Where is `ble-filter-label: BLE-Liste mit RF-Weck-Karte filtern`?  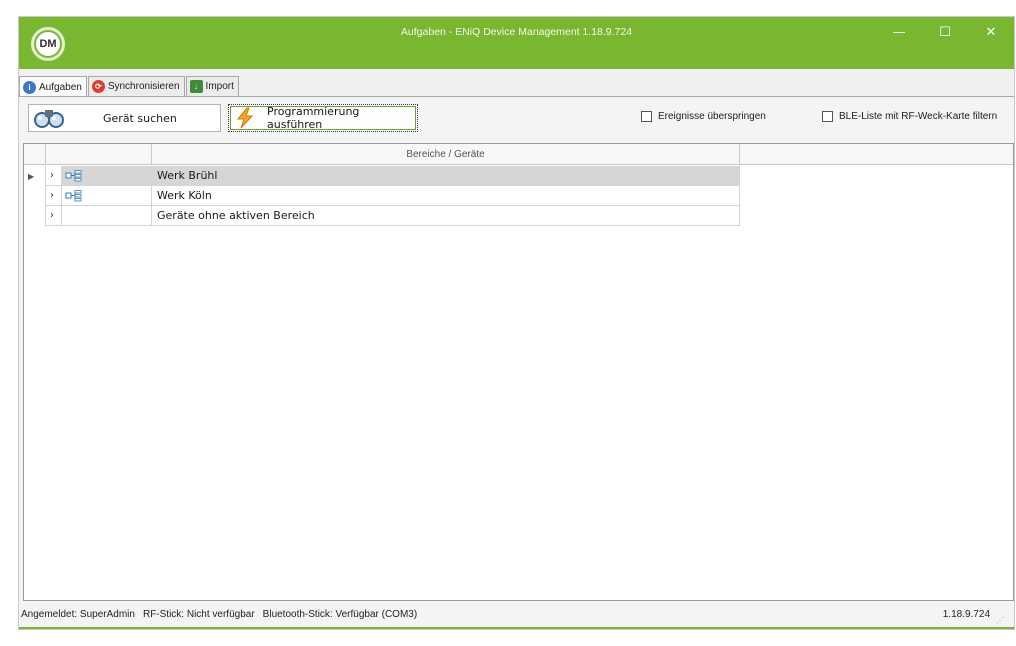
ble-filter-label: BLE-Liste mit RF-Weck-Karte filtern is located at coordinates (918, 116).